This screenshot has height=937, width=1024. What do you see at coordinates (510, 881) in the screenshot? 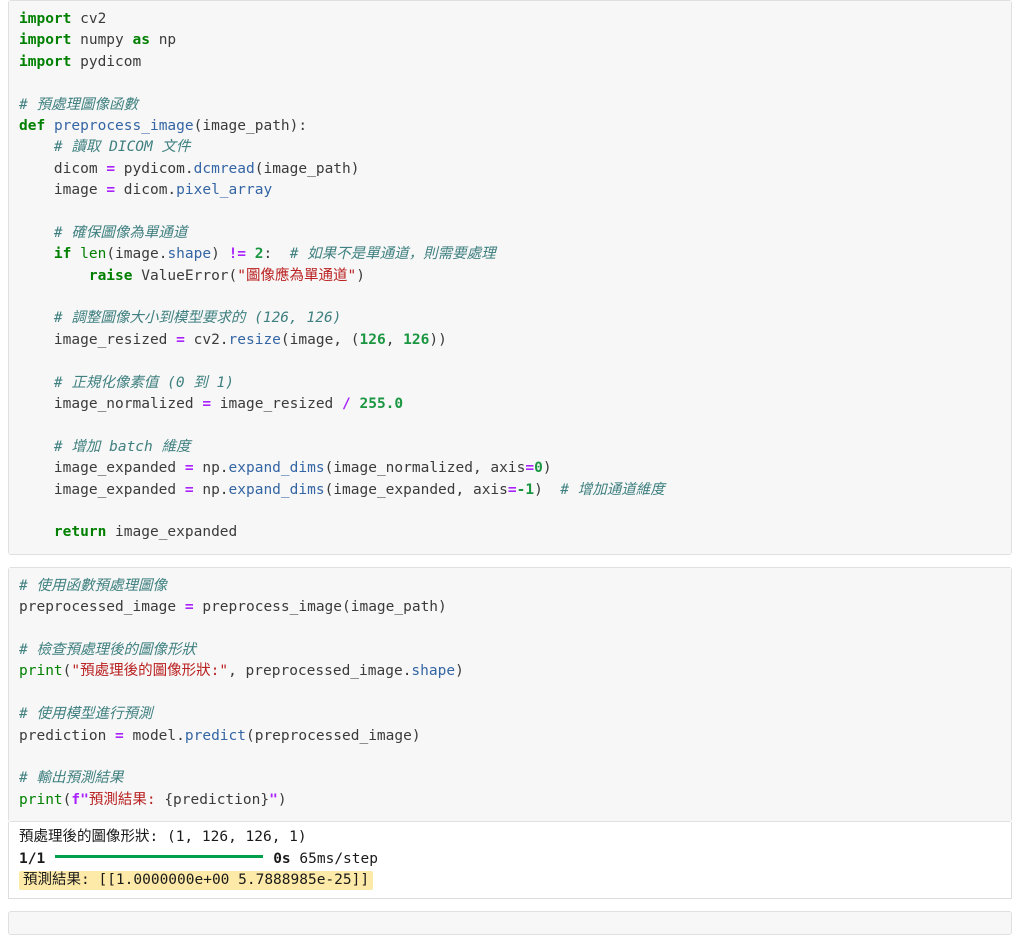
I see `output-result-line: 預測結果: [[1.0000000e+00 5.7888985e-25]]` at bounding box center [510, 881].